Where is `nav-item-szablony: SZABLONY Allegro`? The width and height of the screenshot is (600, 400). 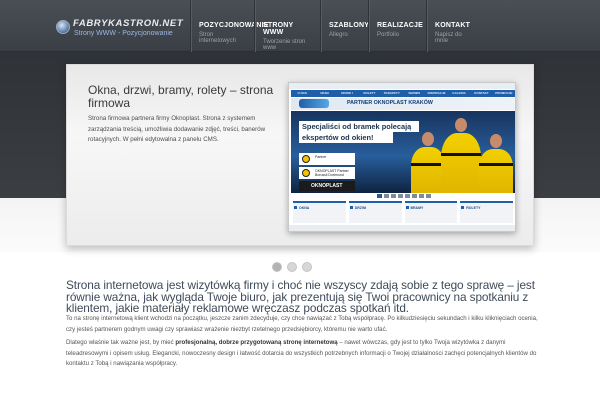
nav-item-szablony: SZABLONY Allegro is located at coordinates (345, 26).